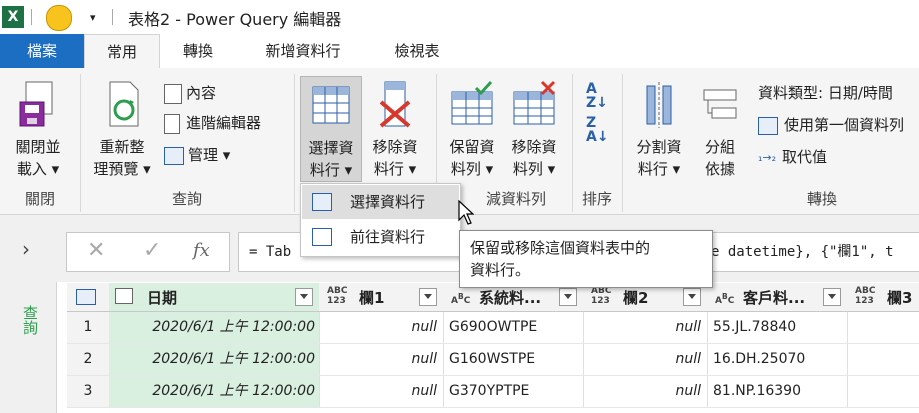  What do you see at coordinates (201, 250) in the screenshot?
I see `fx-icon: fx` at bounding box center [201, 250].